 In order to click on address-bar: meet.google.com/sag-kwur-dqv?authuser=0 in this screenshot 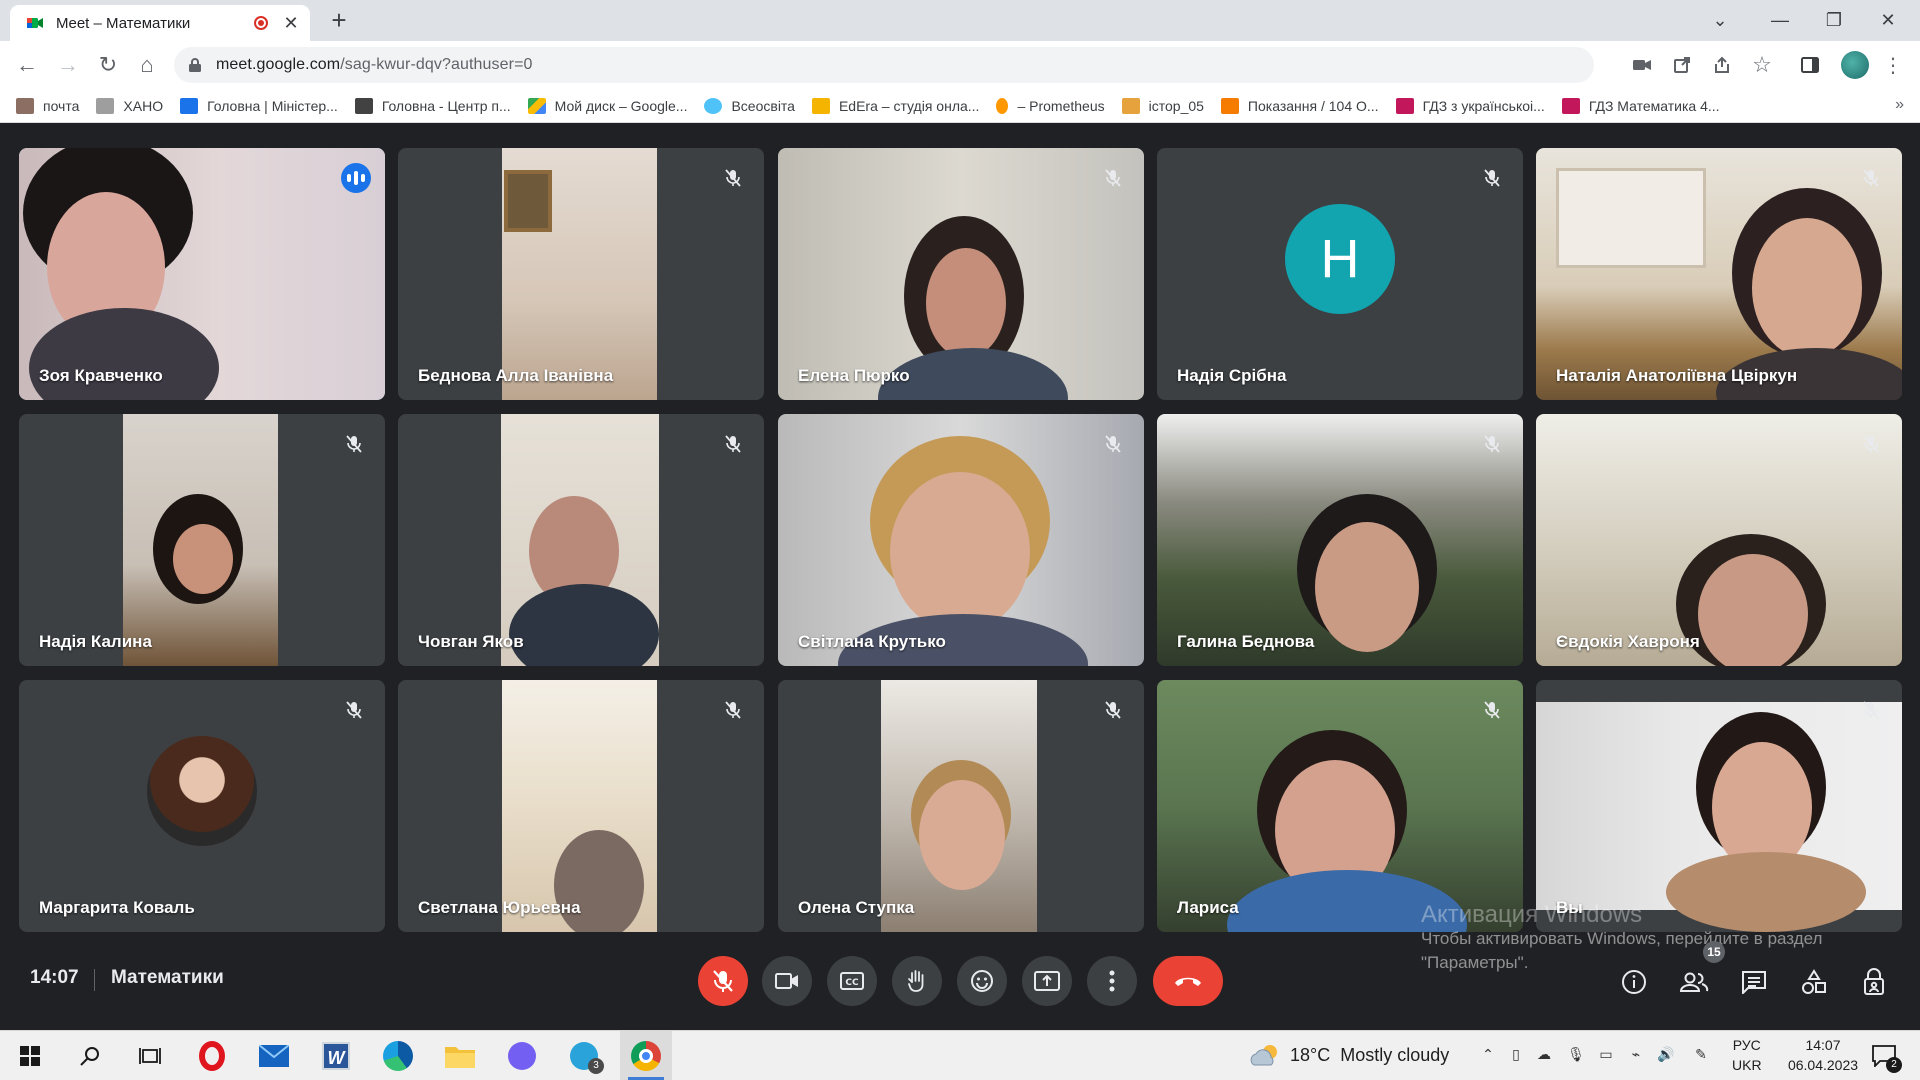, I will do `click(884, 65)`.